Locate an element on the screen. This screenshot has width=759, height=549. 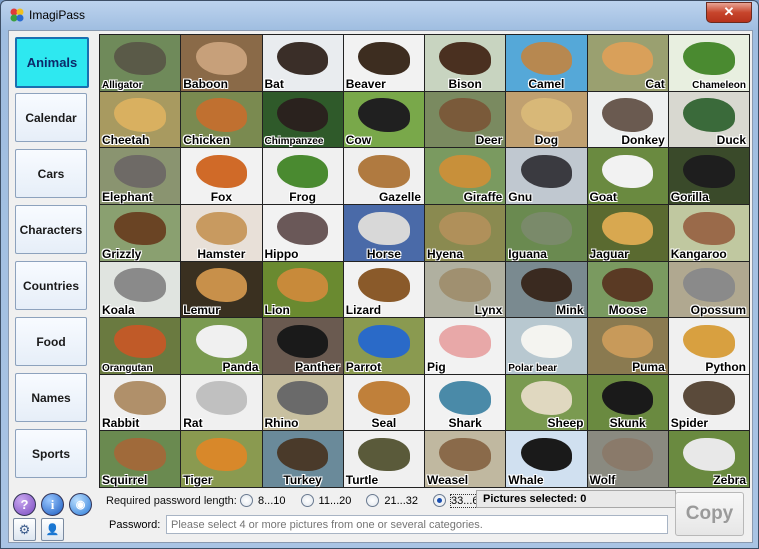
picture-label: Jaguar is located at coordinates (609, 253).